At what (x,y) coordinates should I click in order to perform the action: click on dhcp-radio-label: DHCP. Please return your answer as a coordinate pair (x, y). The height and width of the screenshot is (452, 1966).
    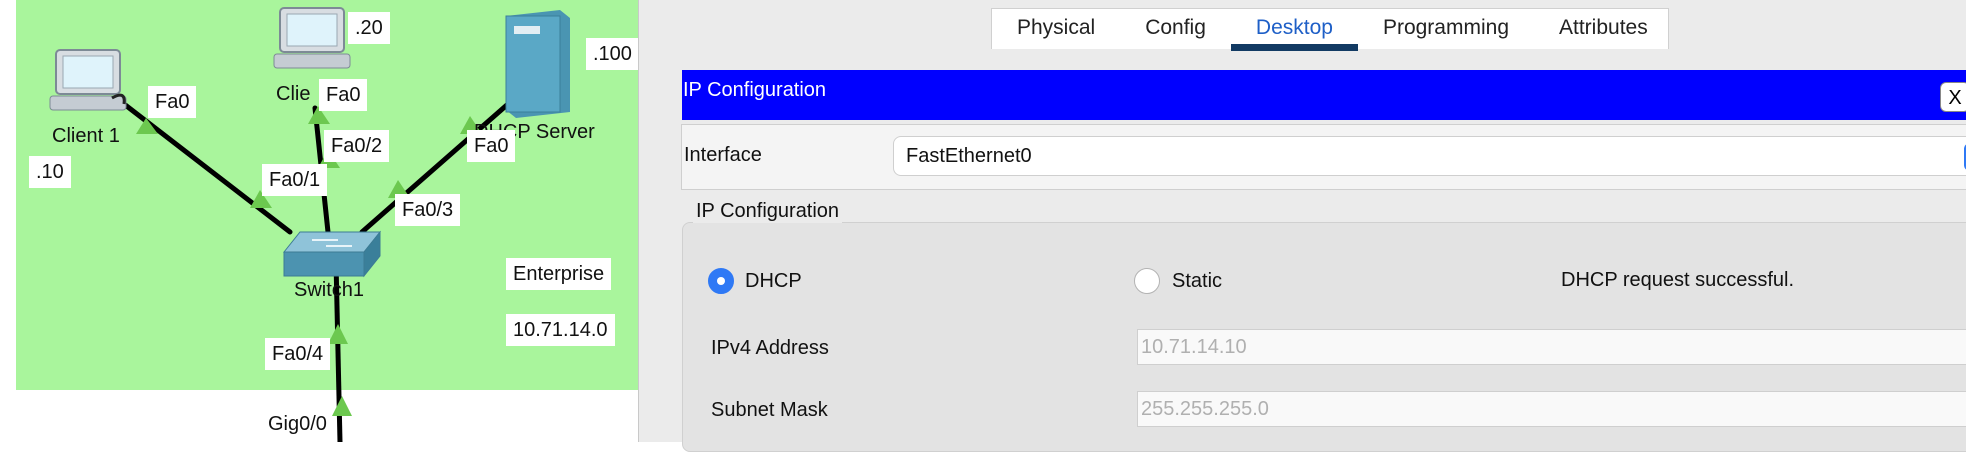
    Looking at the image, I should click on (773, 281).